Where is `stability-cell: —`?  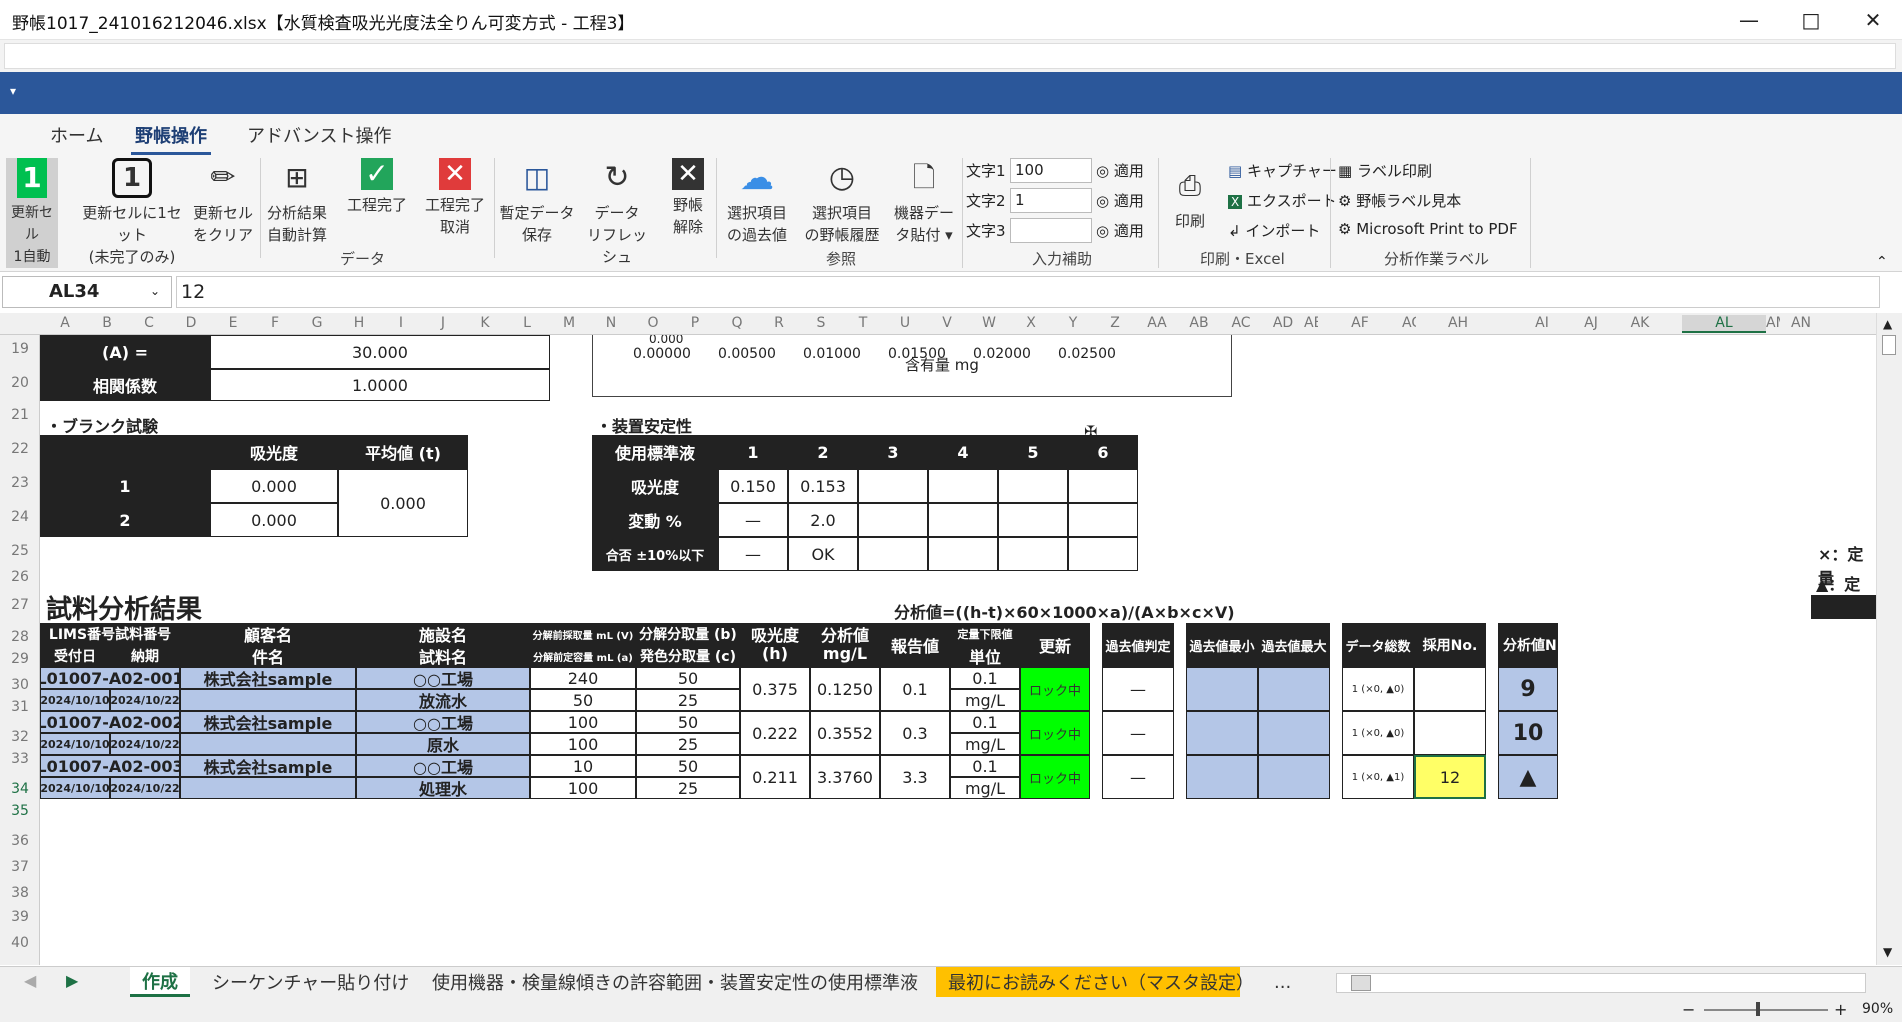 stability-cell: — is located at coordinates (753, 520).